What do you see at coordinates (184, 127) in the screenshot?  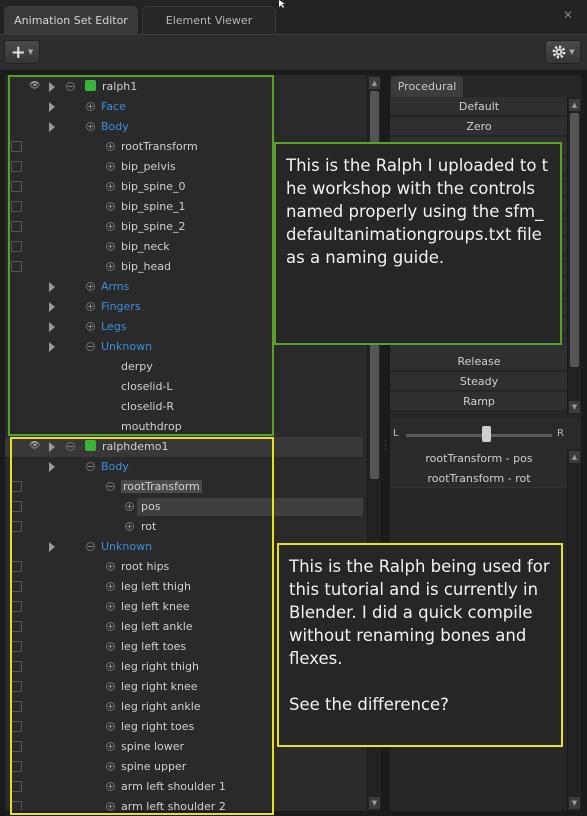 I see `tree-row: + Body` at bounding box center [184, 127].